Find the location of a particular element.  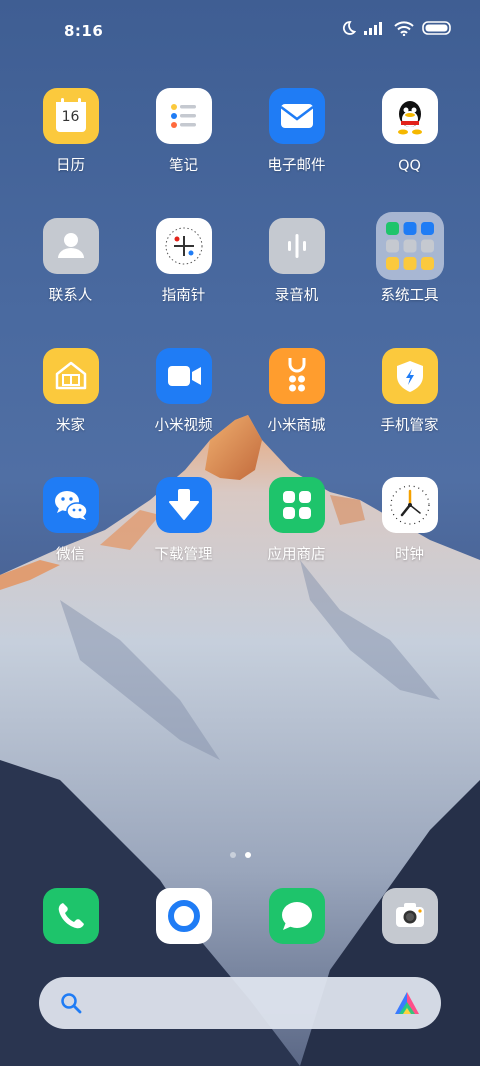

app-qq: QQ is located at coordinates (409, 131).